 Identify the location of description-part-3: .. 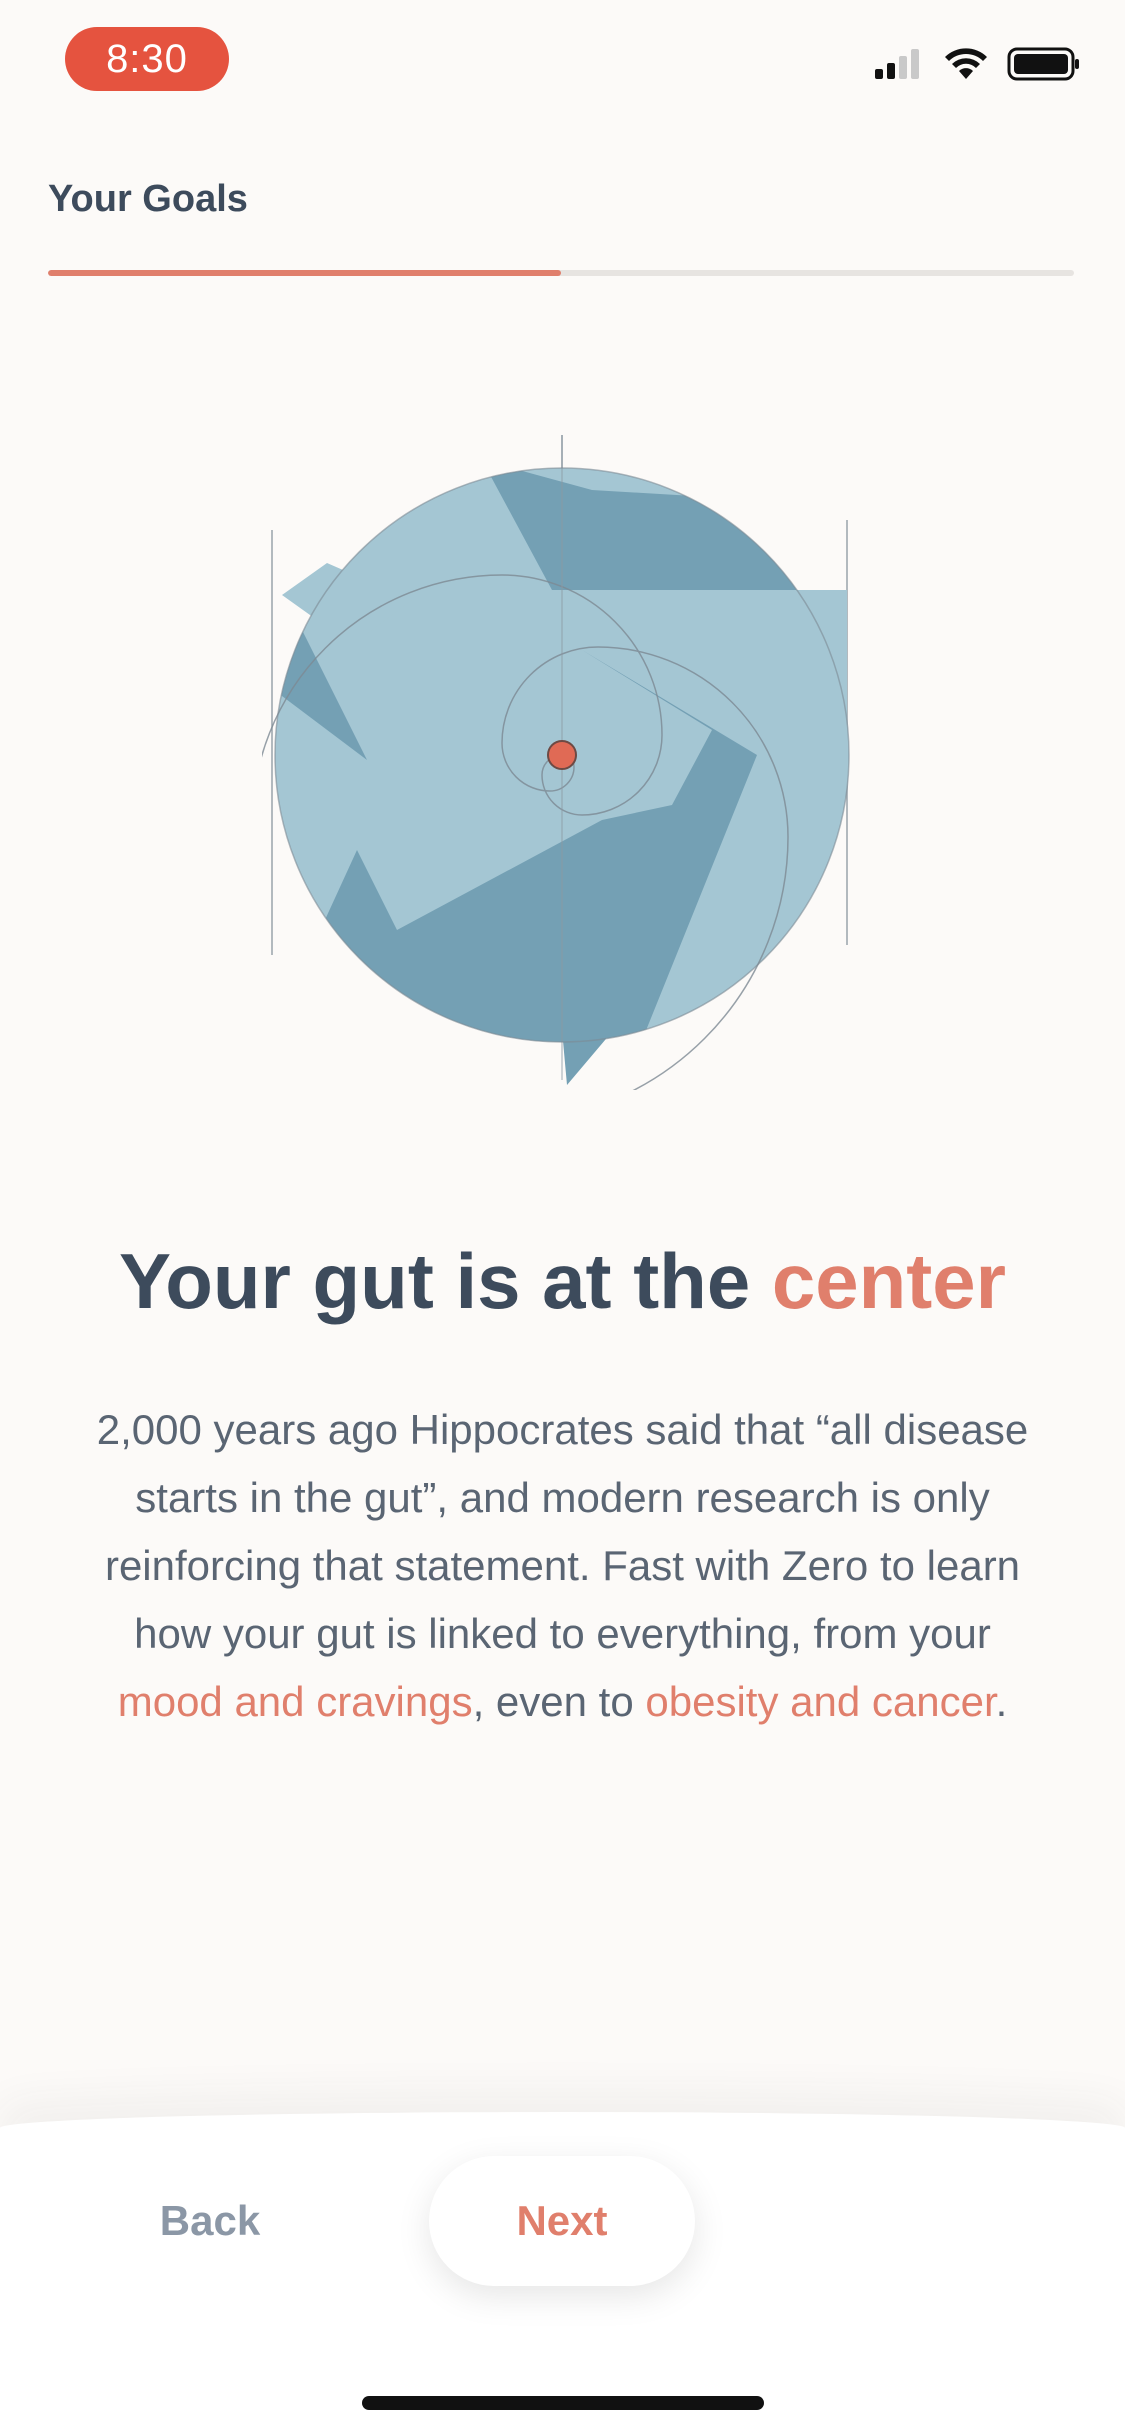
(1001, 1701).